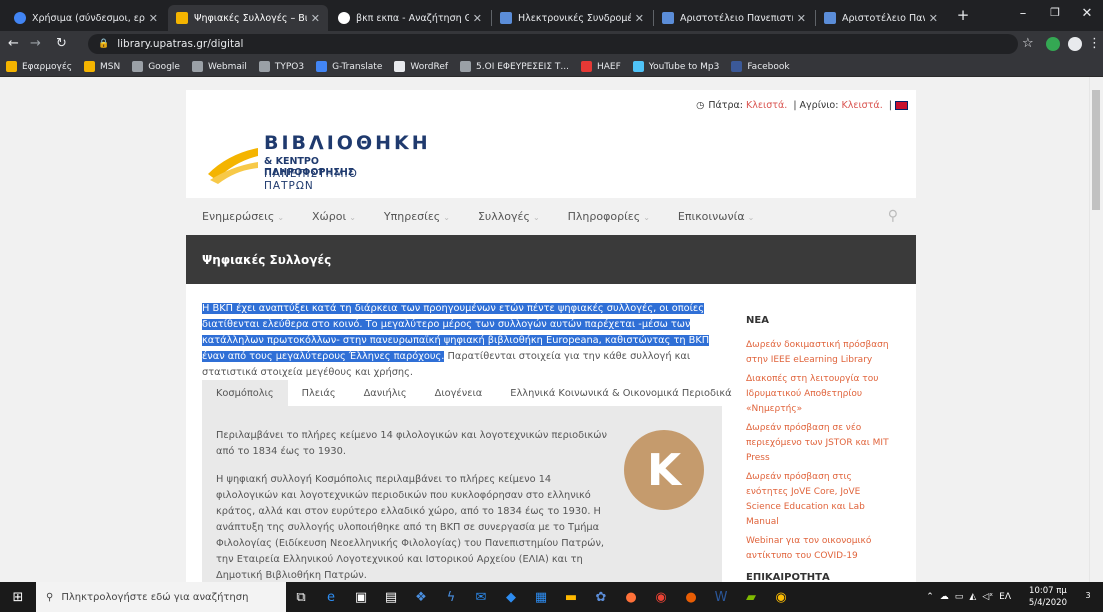  What do you see at coordinates (751, 597) in the screenshot?
I see `app-icon: ▰` at bounding box center [751, 597].